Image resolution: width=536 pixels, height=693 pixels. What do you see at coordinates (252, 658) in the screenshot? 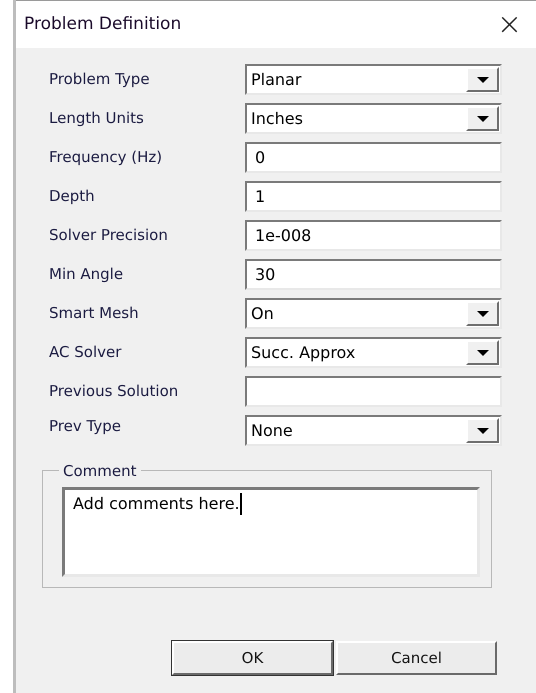
I see `dialog-button: OK` at bounding box center [252, 658].